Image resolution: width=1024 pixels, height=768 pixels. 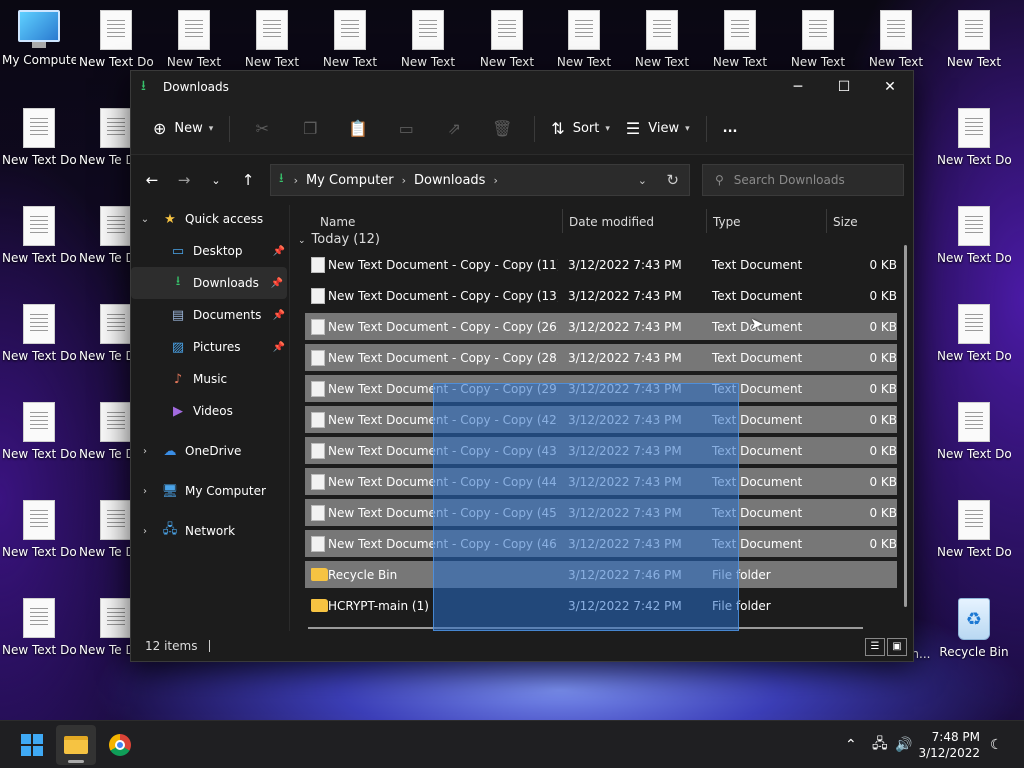 I want to click on notification-moon-icon: ☾, so click(x=996, y=744).